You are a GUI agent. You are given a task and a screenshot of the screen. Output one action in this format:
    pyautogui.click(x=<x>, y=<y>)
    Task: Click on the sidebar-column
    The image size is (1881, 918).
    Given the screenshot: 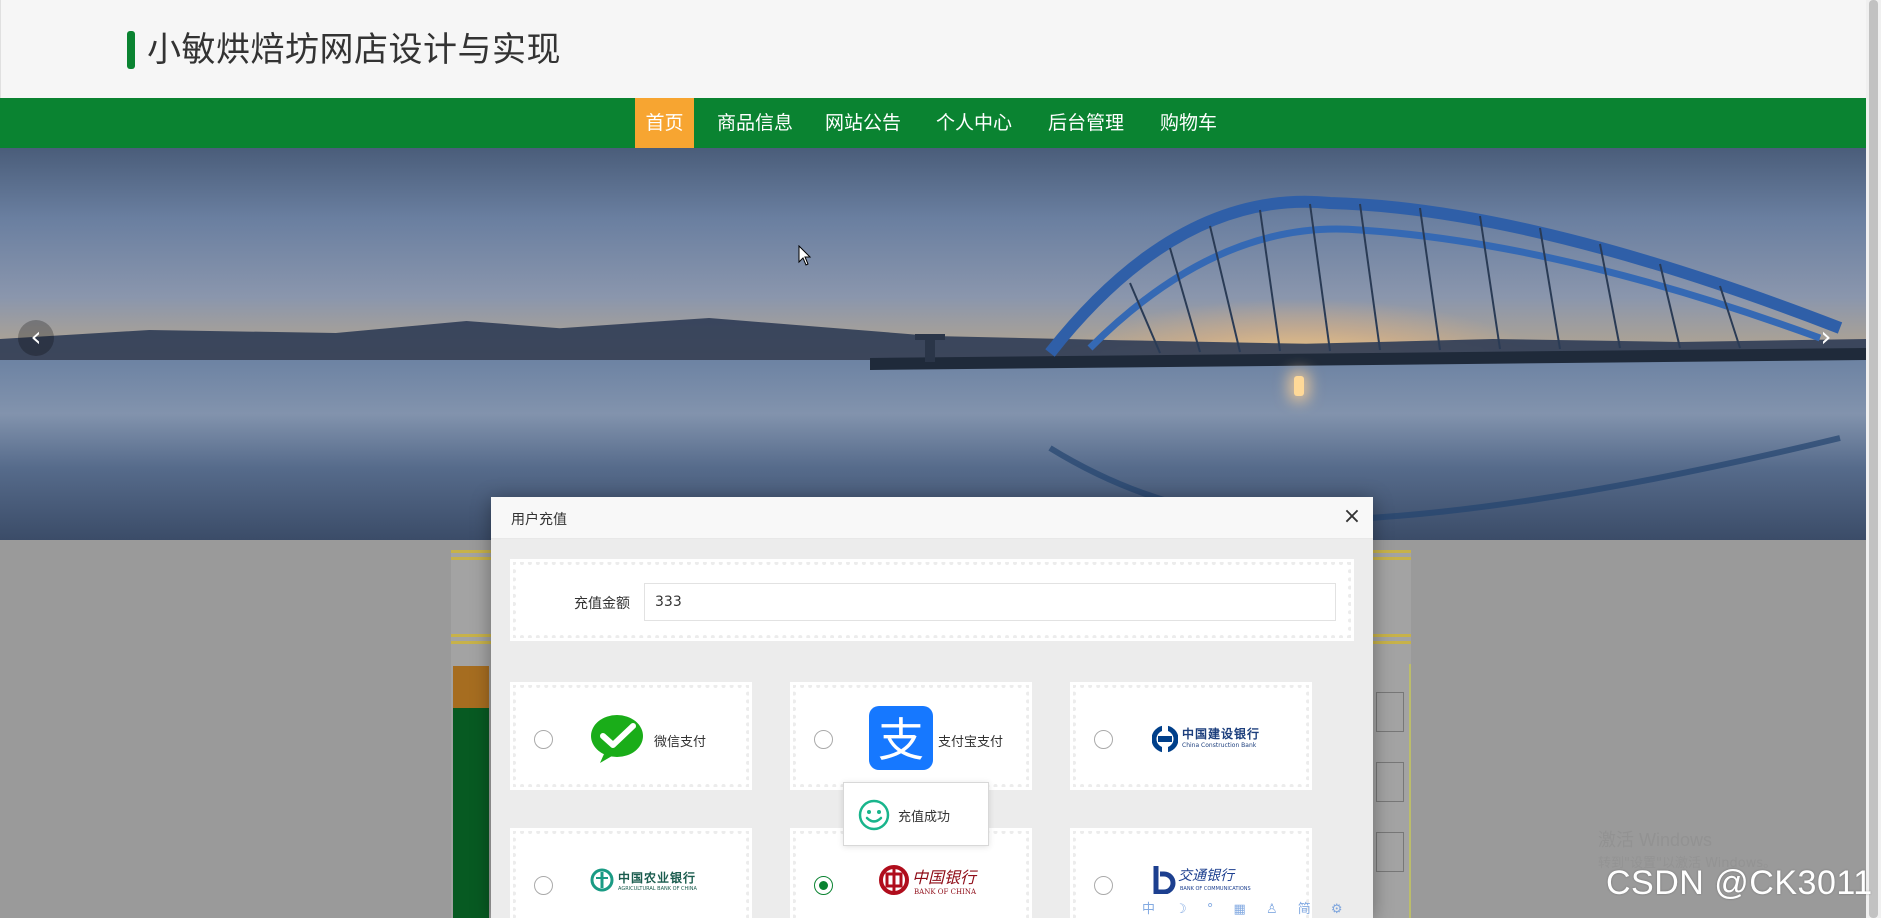 What is the action you would take?
    pyautogui.click(x=471, y=813)
    